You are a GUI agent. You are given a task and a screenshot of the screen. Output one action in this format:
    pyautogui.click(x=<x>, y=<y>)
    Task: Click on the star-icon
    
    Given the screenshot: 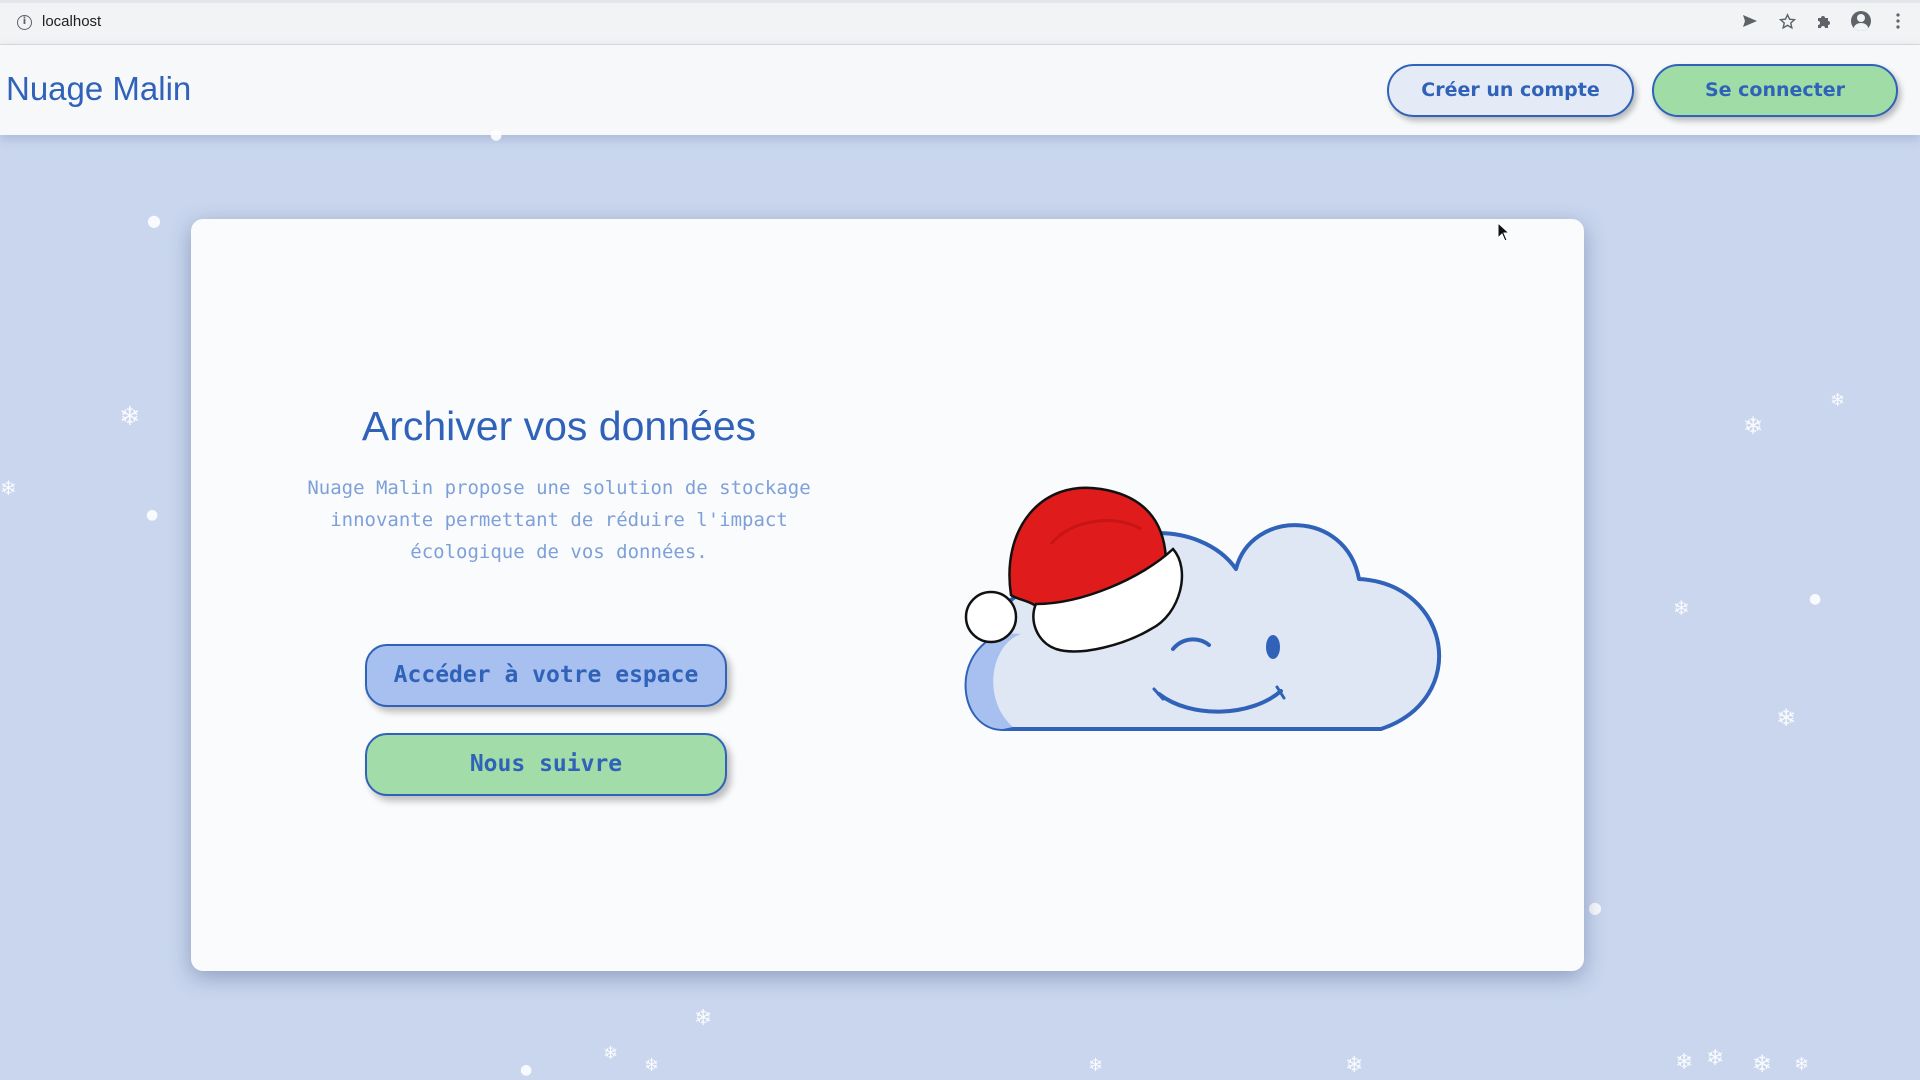 What is the action you would take?
    pyautogui.click(x=1787, y=21)
    